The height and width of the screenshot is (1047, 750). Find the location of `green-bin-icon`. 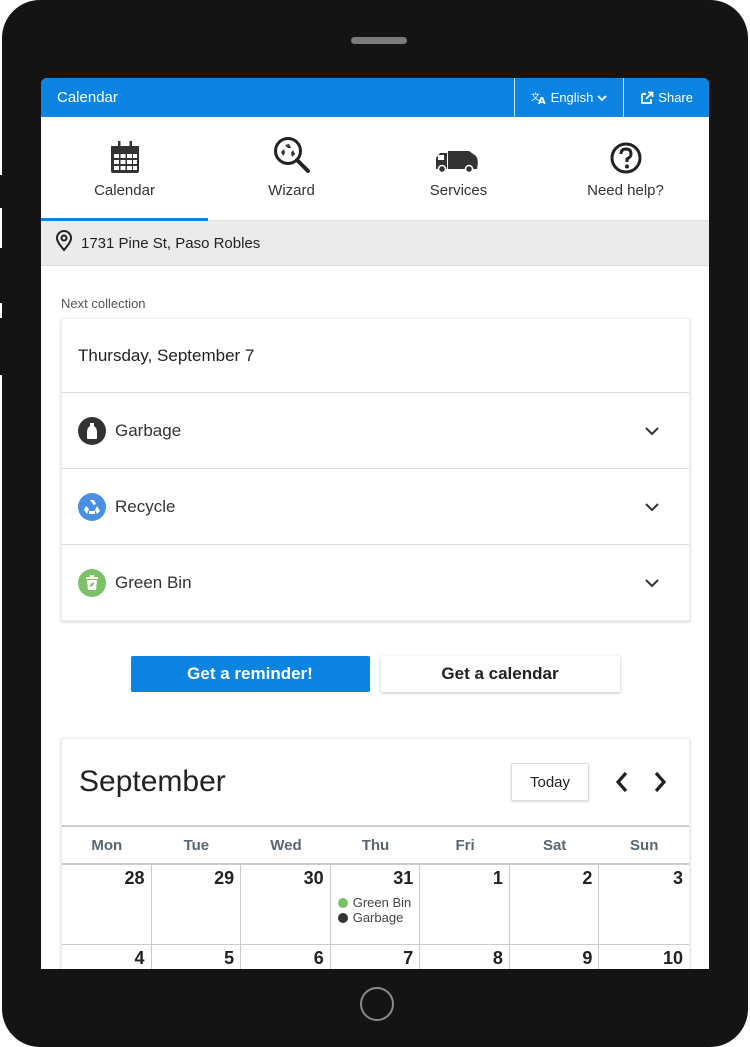

green-bin-icon is located at coordinates (92, 582).